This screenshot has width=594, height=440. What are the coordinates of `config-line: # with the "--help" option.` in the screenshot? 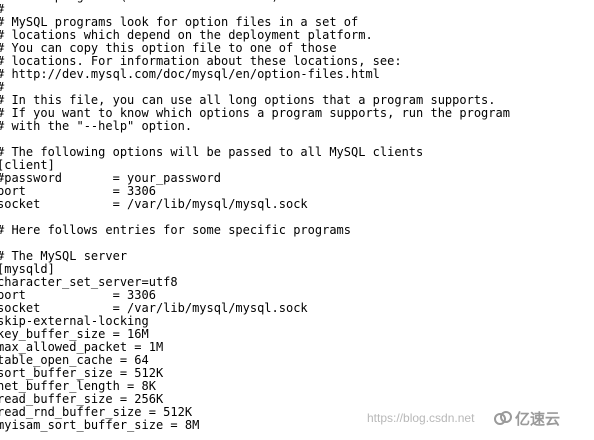 It's located at (96, 126).